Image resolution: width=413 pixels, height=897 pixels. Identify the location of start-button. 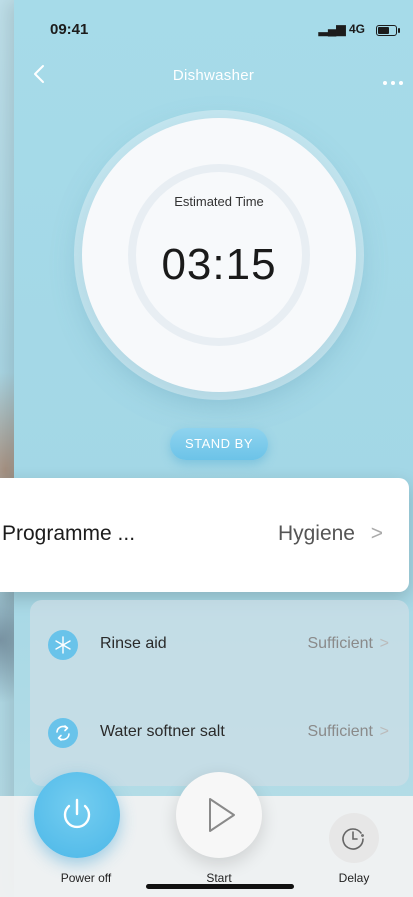
(219, 815).